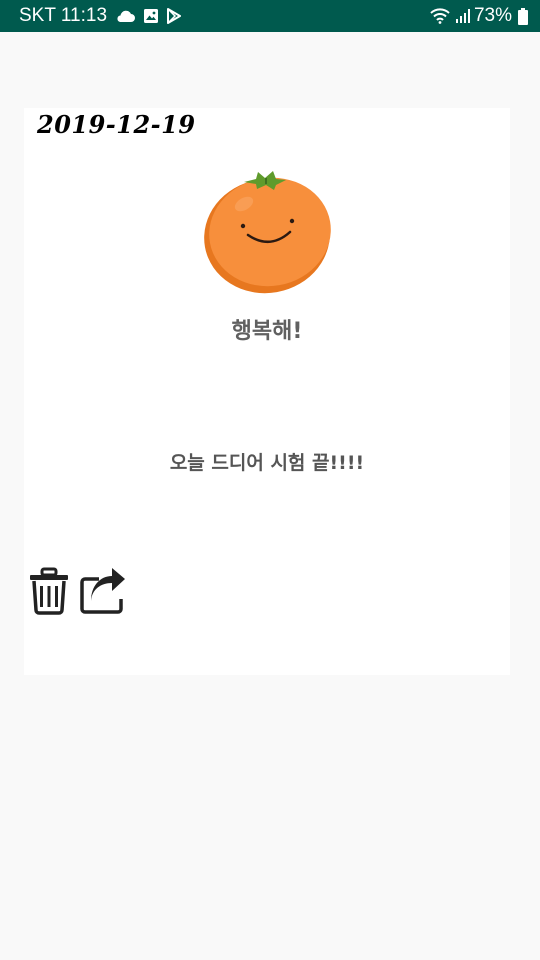 This screenshot has width=540, height=960. What do you see at coordinates (270, 16) in the screenshot?
I see `status-bar: SKT 11:13 73%` at bounding box center [270, 16].